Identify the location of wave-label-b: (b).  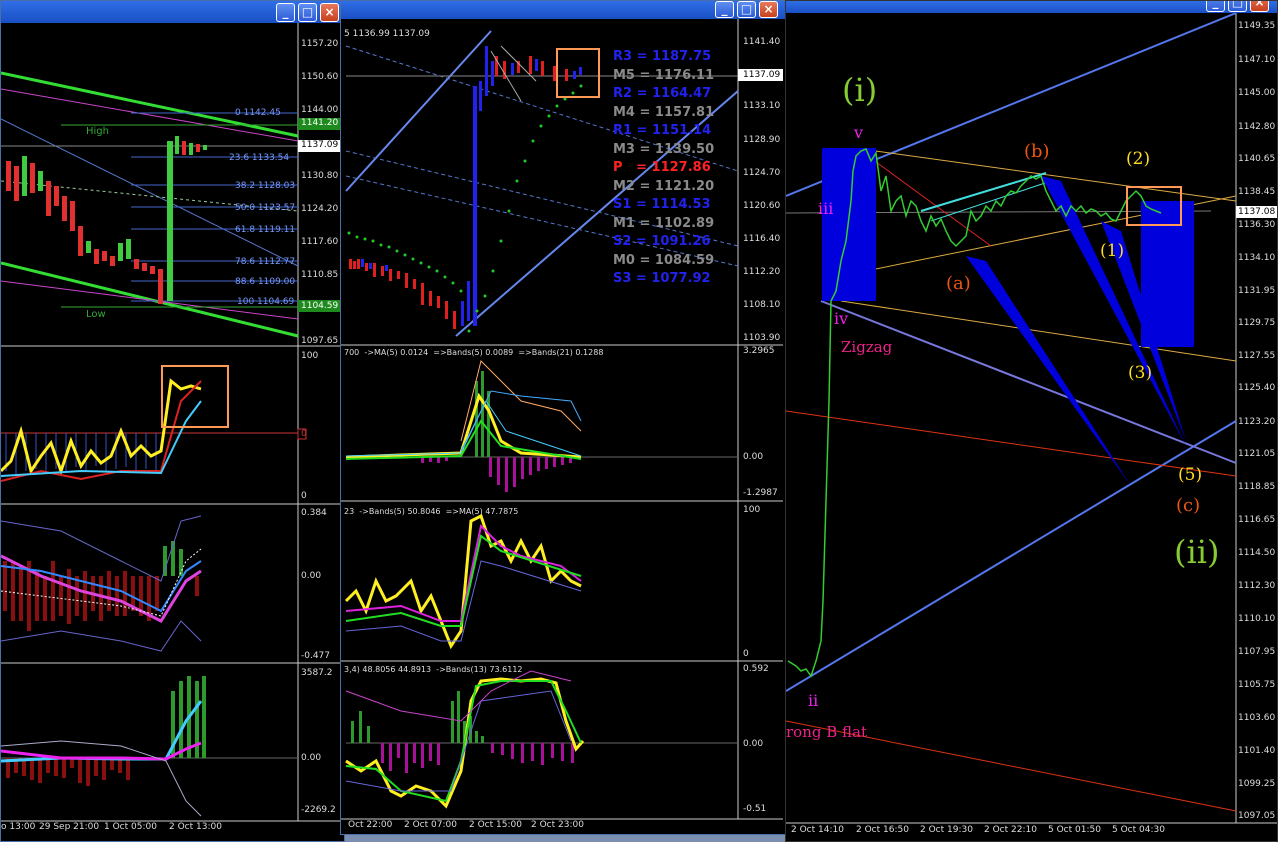
(1037, 151).